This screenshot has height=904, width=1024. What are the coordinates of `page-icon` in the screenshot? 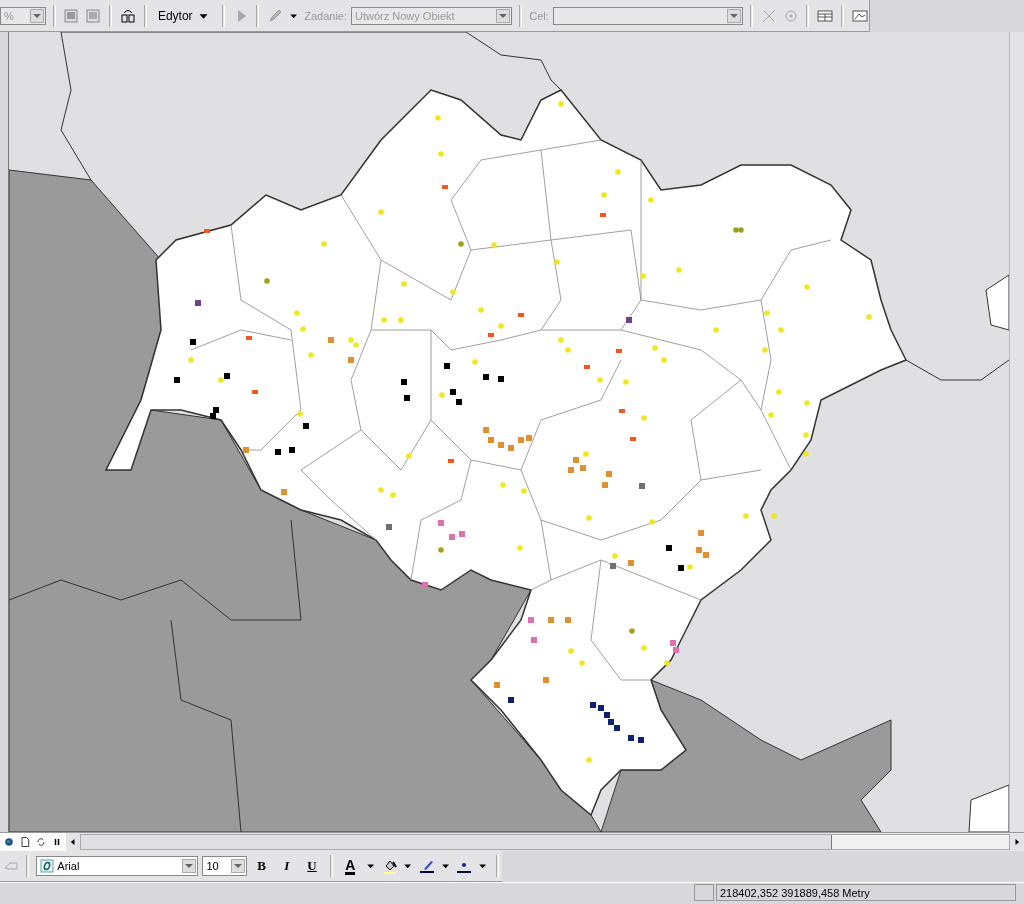 It's located at (25, 842).